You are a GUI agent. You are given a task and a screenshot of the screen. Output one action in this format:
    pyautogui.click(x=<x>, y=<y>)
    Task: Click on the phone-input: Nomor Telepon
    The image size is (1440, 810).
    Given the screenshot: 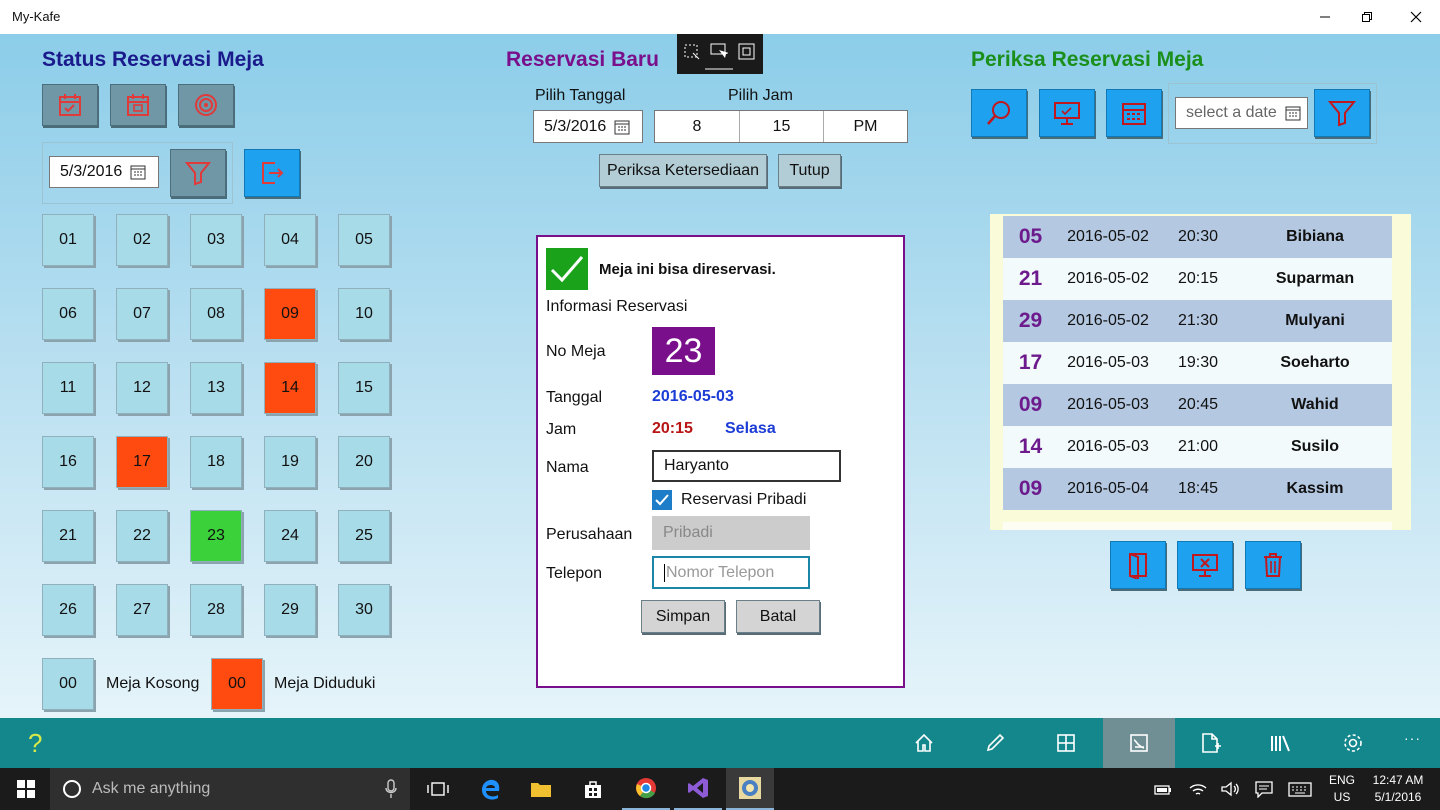 What is the action you would take?
    pyautogui.click(x=731, y=572)
    